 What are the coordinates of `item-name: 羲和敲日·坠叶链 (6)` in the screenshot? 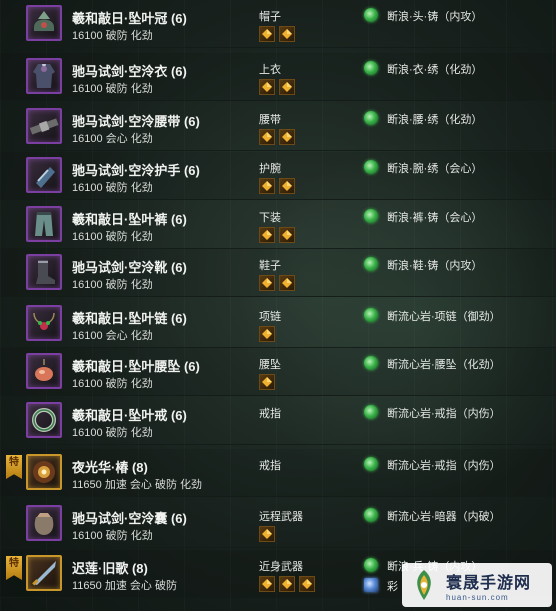 It's located at (129, 318).